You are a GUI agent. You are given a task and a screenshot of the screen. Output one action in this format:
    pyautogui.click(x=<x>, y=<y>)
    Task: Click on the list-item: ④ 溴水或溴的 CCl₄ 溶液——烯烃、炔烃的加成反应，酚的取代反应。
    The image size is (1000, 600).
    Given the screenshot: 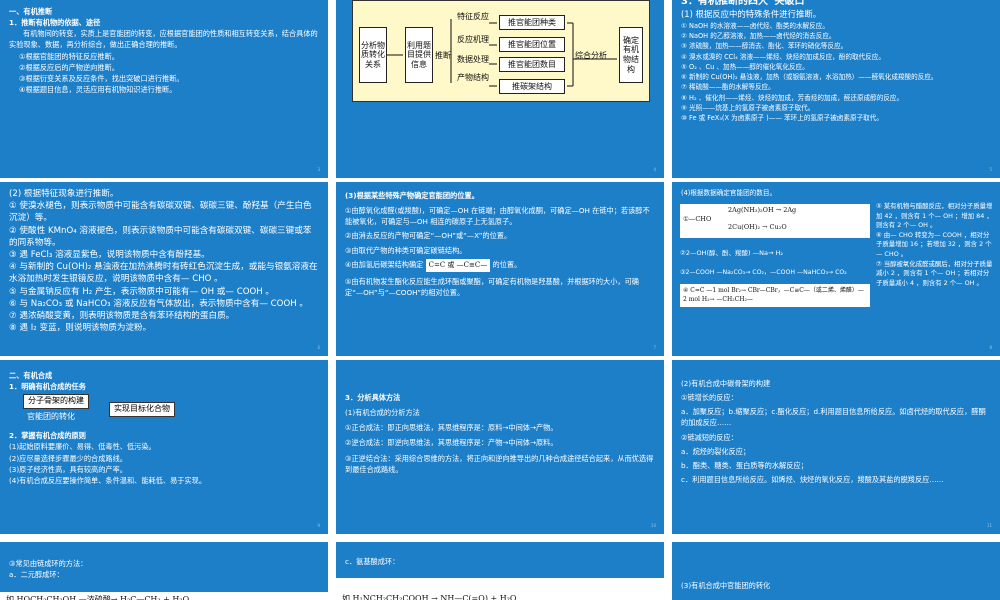 What is the action you would take?
    pyautogui.click(x=783, y=56)
    